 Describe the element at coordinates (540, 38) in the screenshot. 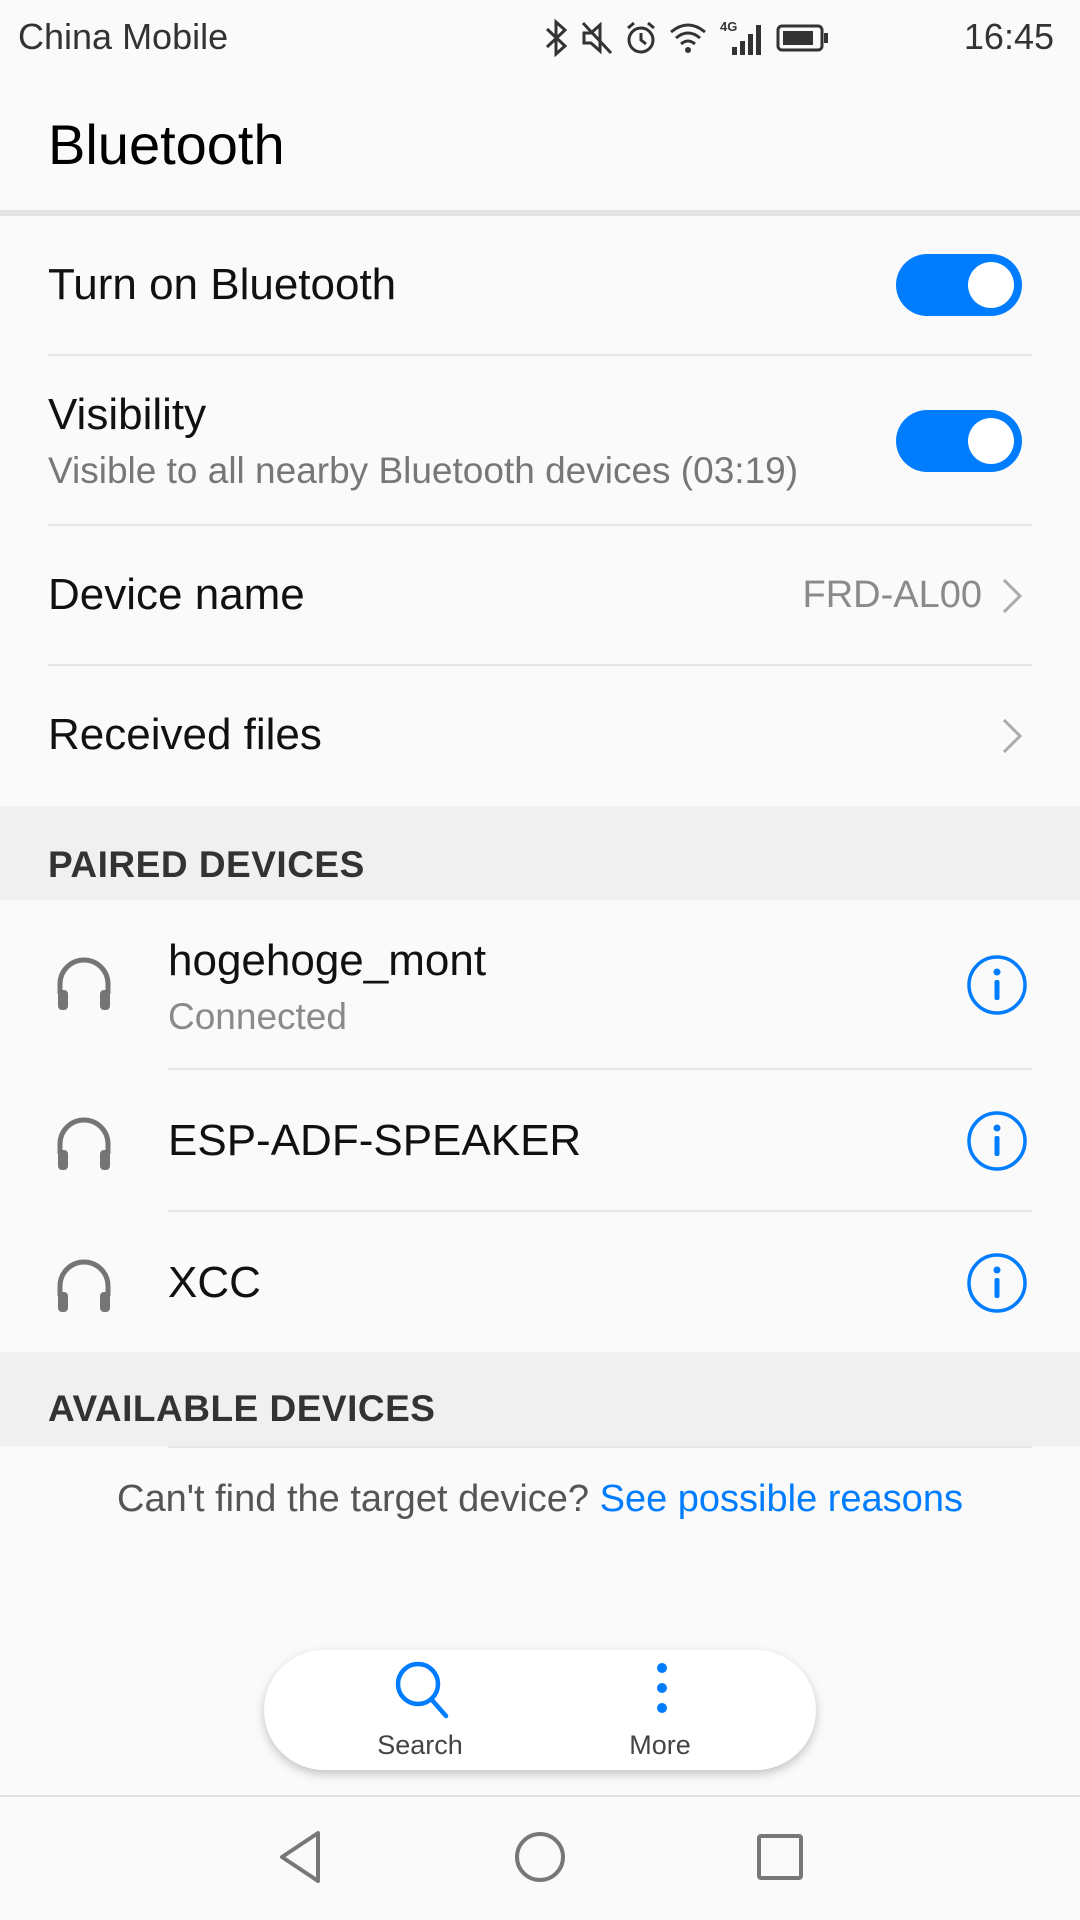

I see `status-bar: China Mobile 4G 16:45` at that location.